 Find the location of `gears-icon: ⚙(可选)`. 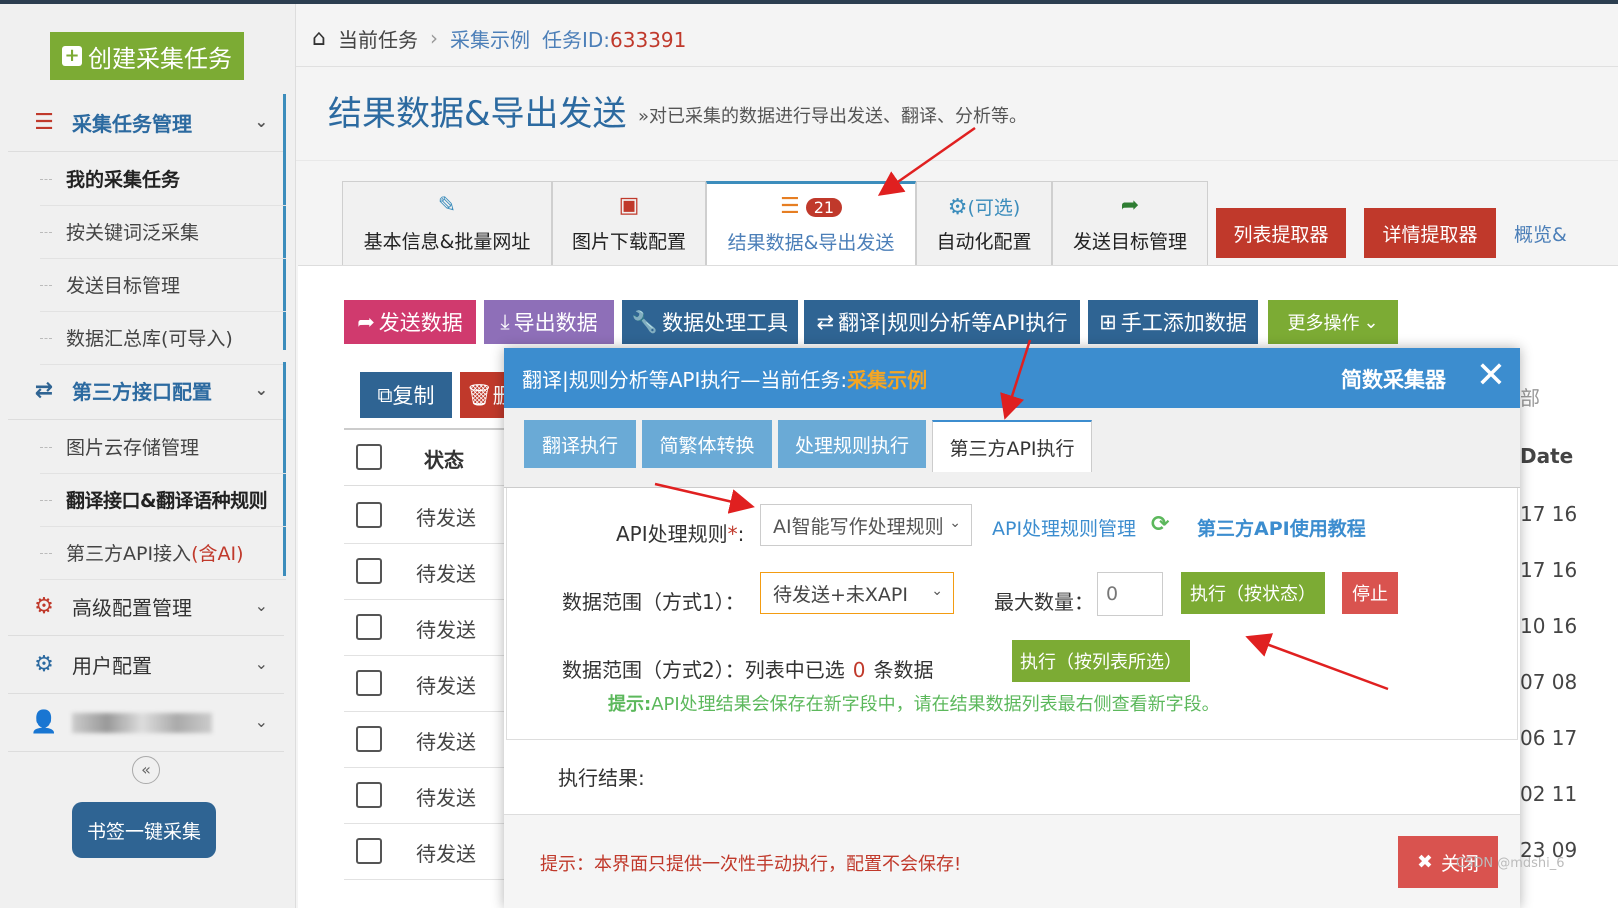

gears-icon: ⚙(可选) is located at coordinates (984, 207).